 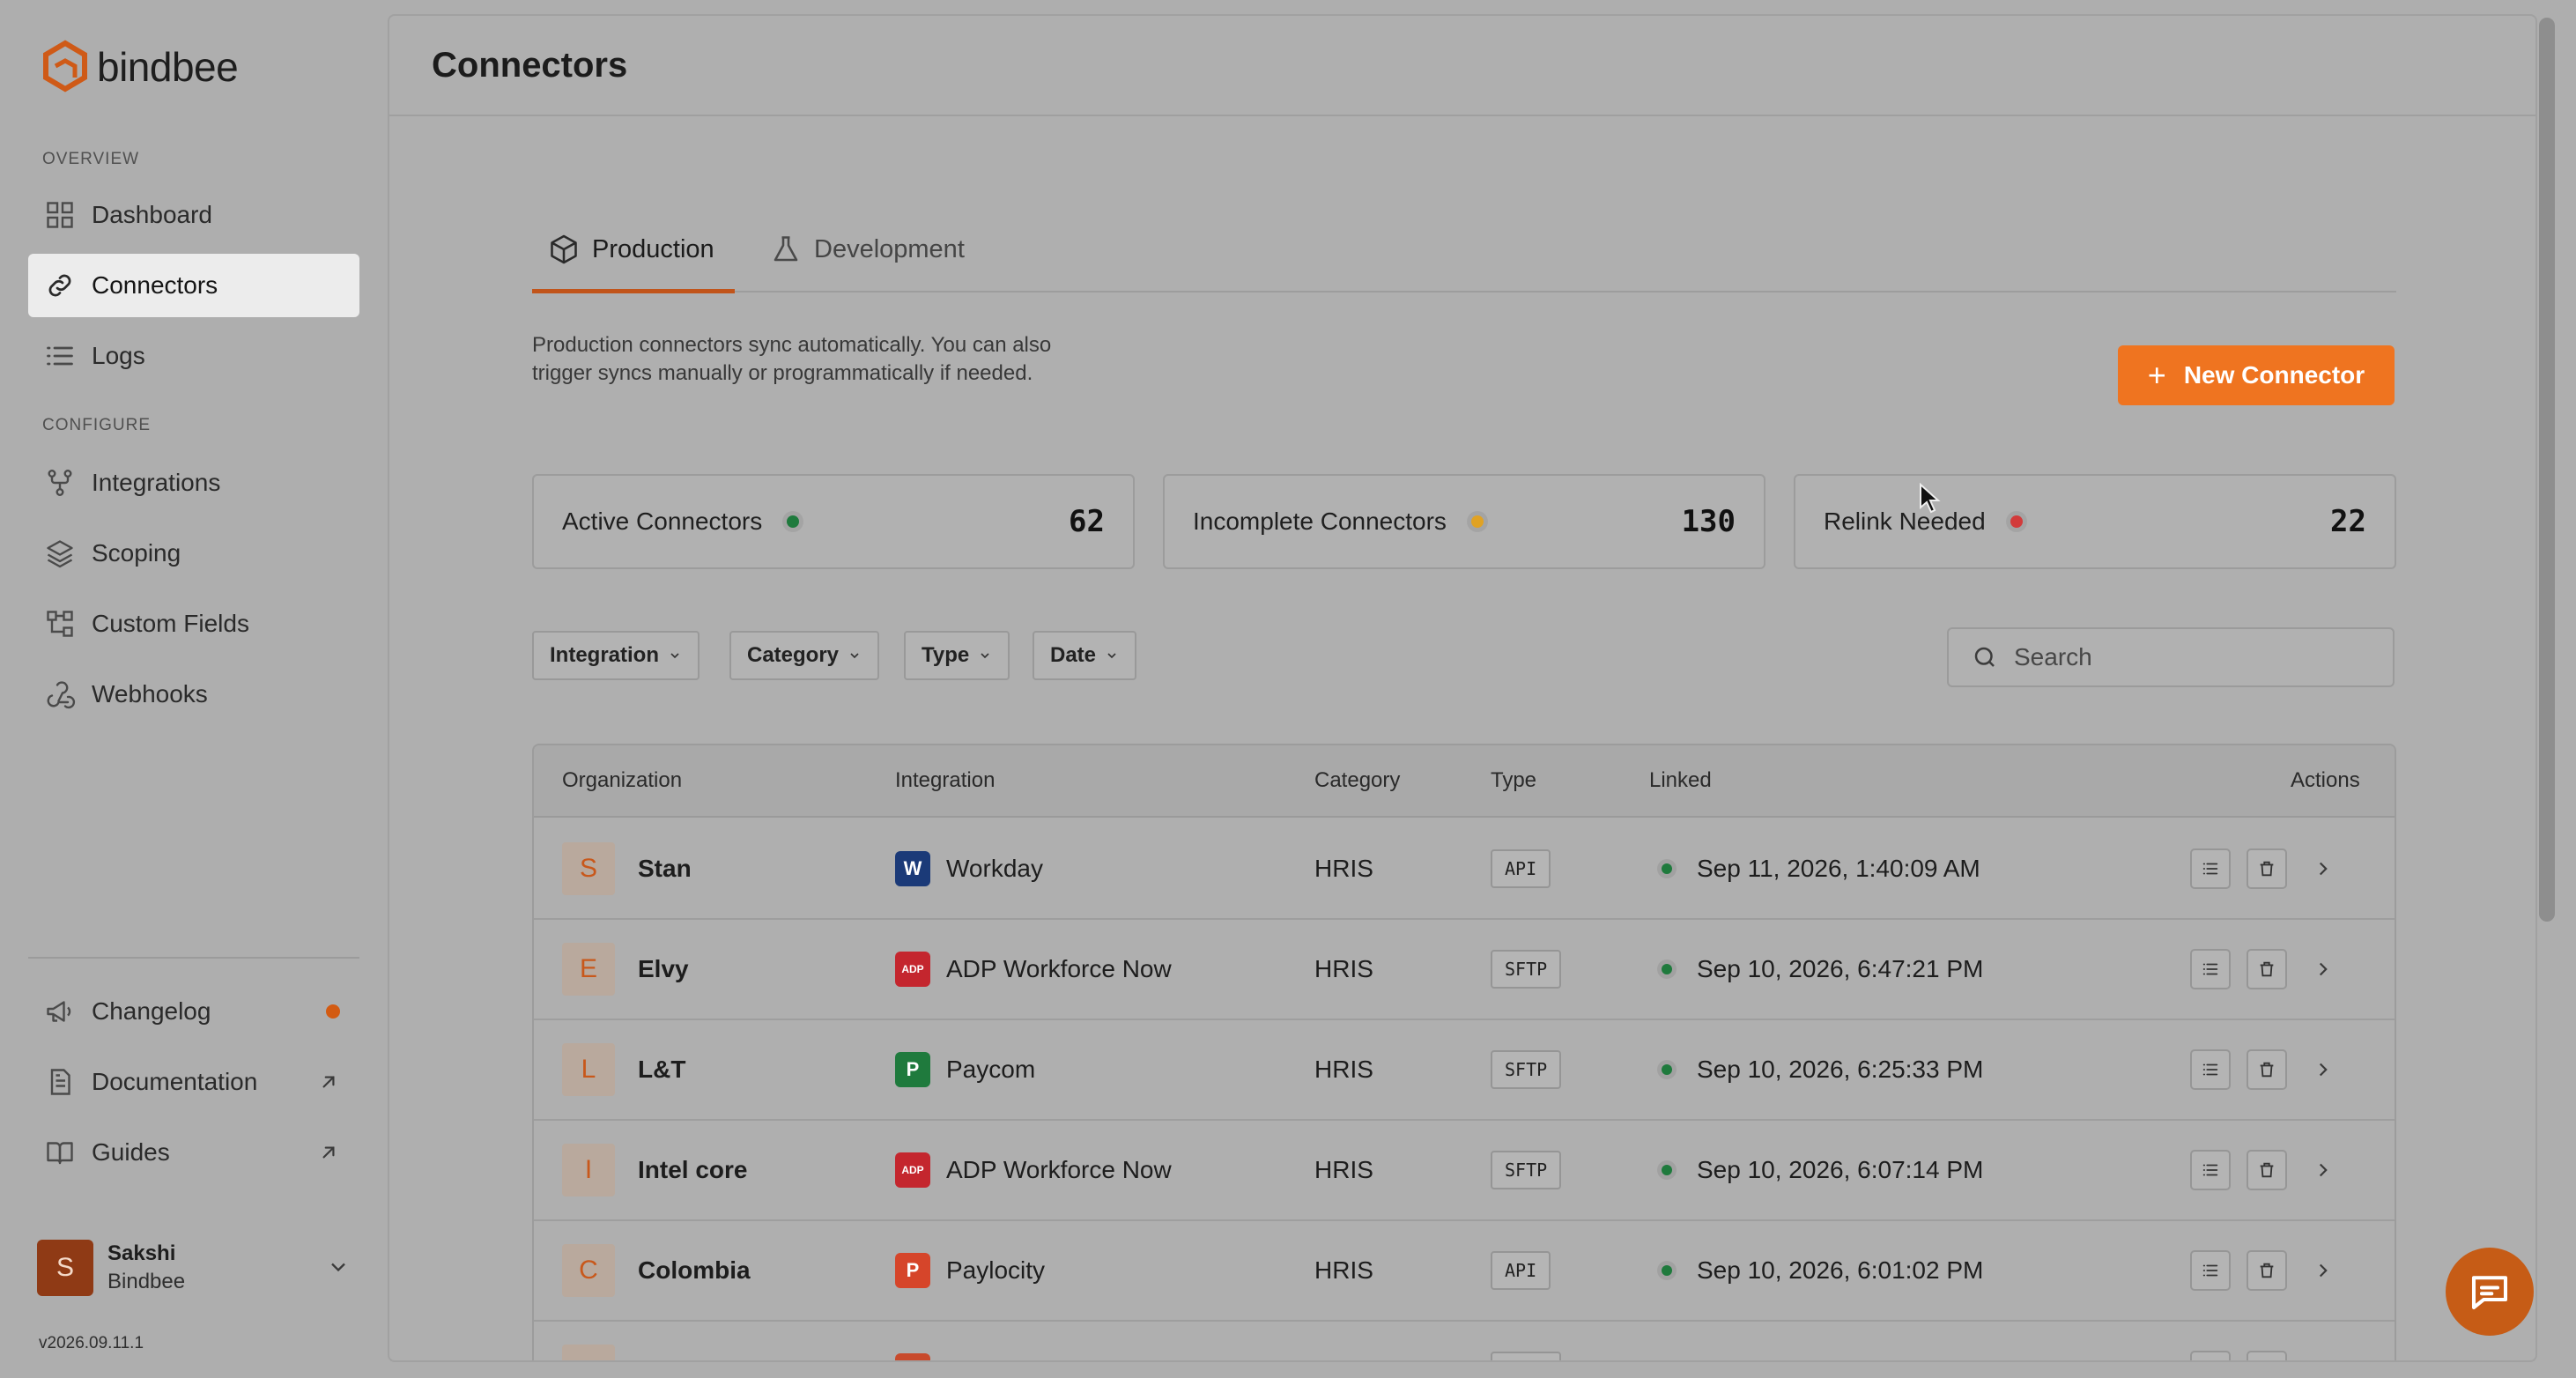 What do you see at coordinates (1357, 780) in the screenshot?
I see `column-header-category: Category` at bounding box center [1357, 780].